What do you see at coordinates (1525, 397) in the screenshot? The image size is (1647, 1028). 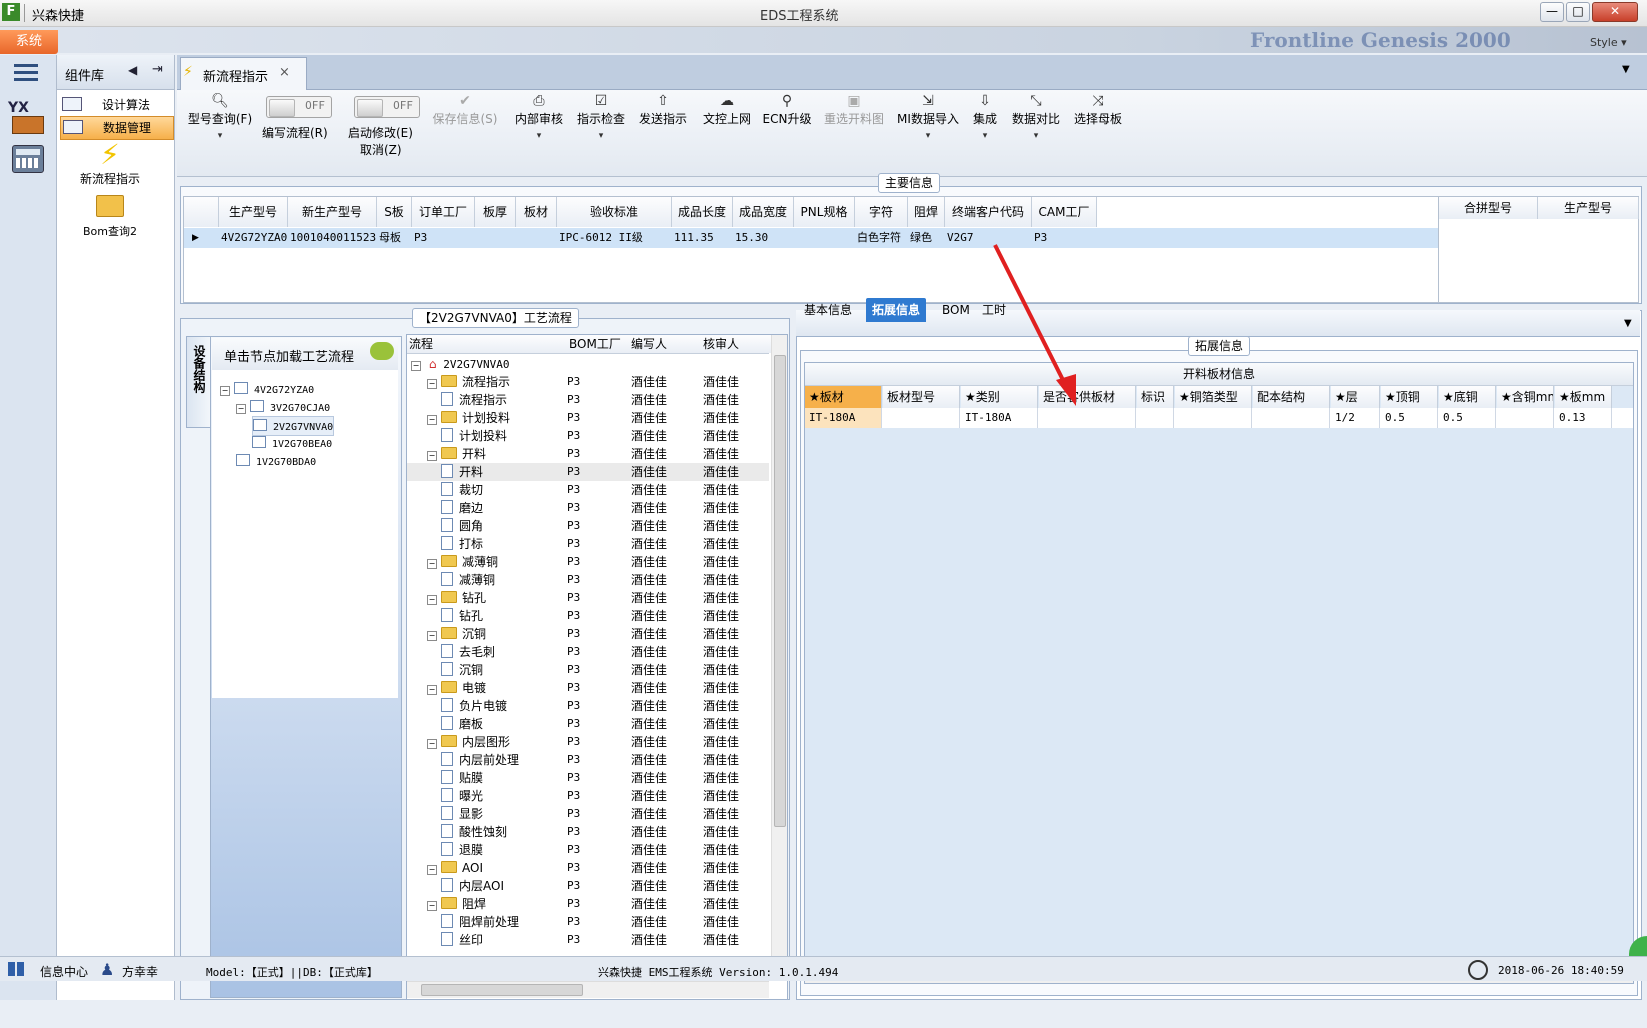 I see `column-header: ★含铜mm` at bounding box center [1525, 397].